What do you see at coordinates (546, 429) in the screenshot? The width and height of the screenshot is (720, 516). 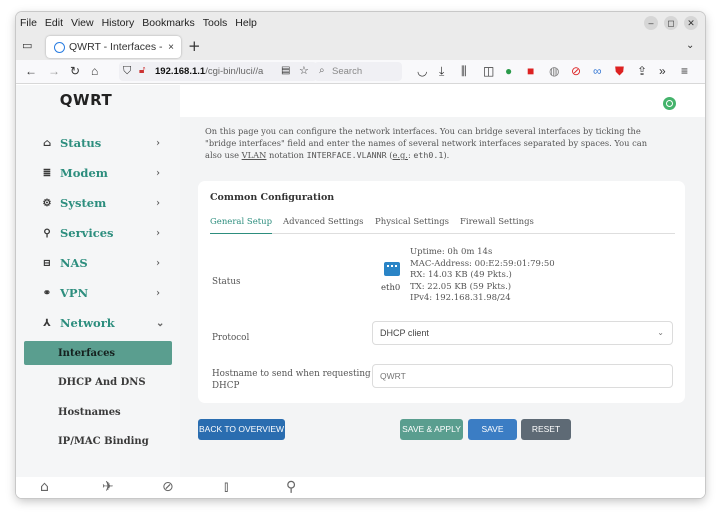 I see `reset-button: RESET` at bounding box center [546, 429].